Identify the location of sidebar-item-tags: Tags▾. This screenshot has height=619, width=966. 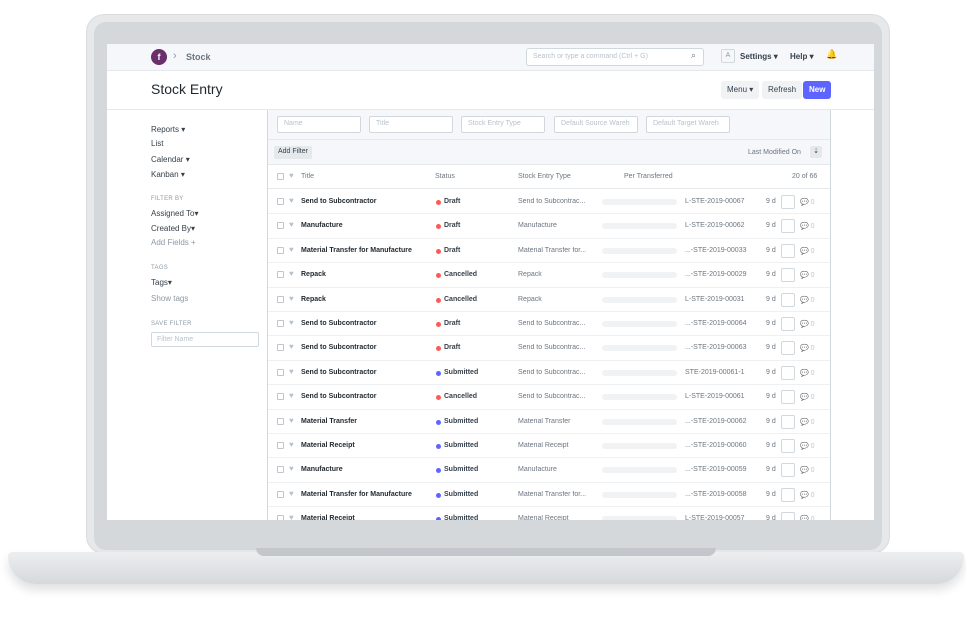
(161, 282).